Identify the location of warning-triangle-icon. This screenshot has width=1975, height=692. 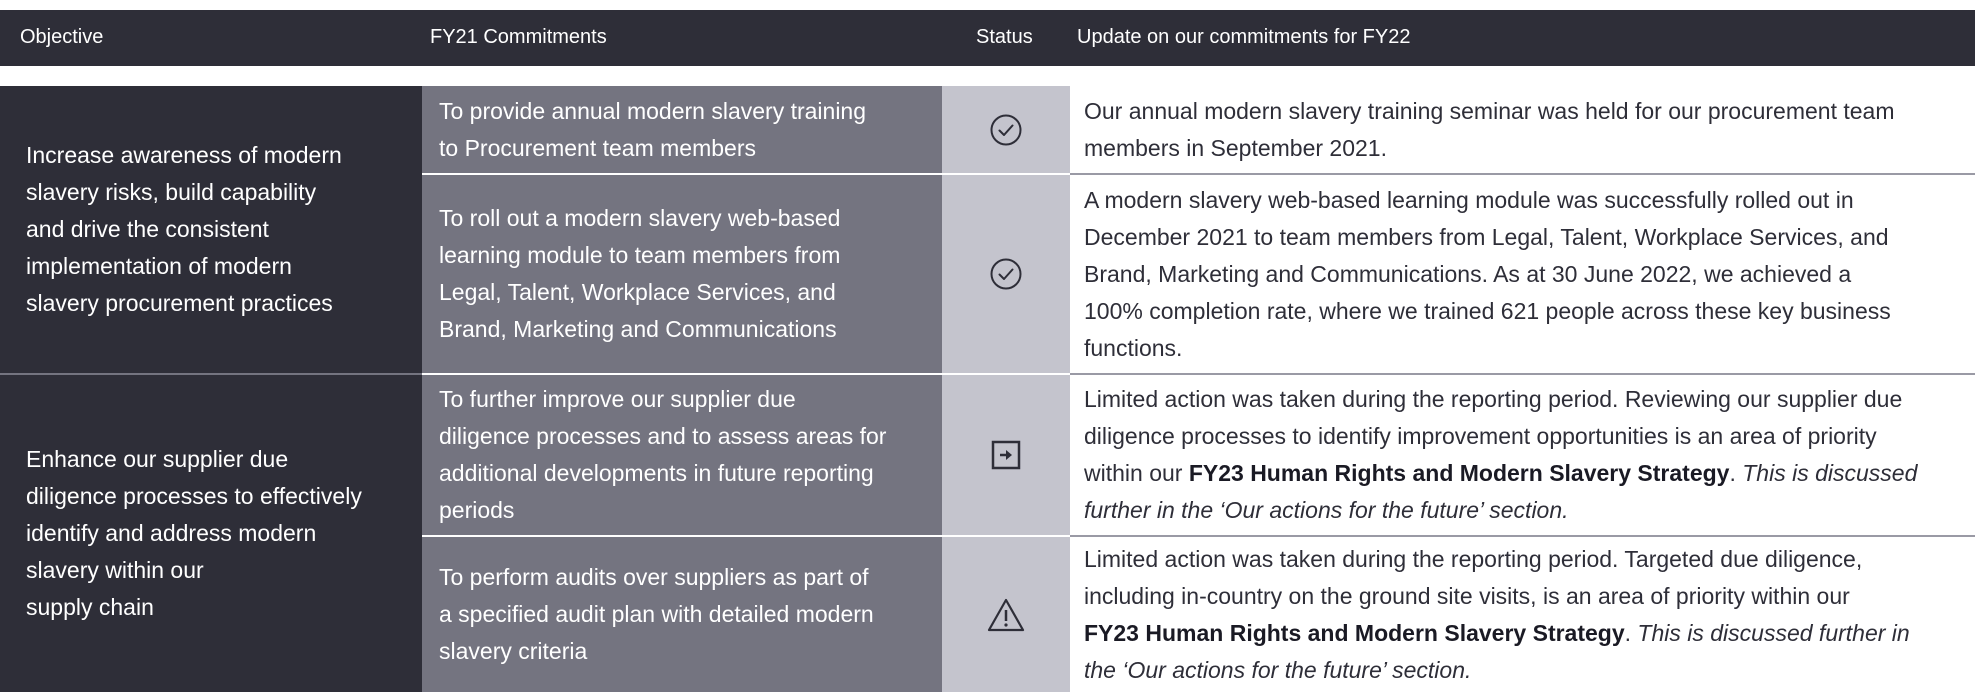
(1006, 614).